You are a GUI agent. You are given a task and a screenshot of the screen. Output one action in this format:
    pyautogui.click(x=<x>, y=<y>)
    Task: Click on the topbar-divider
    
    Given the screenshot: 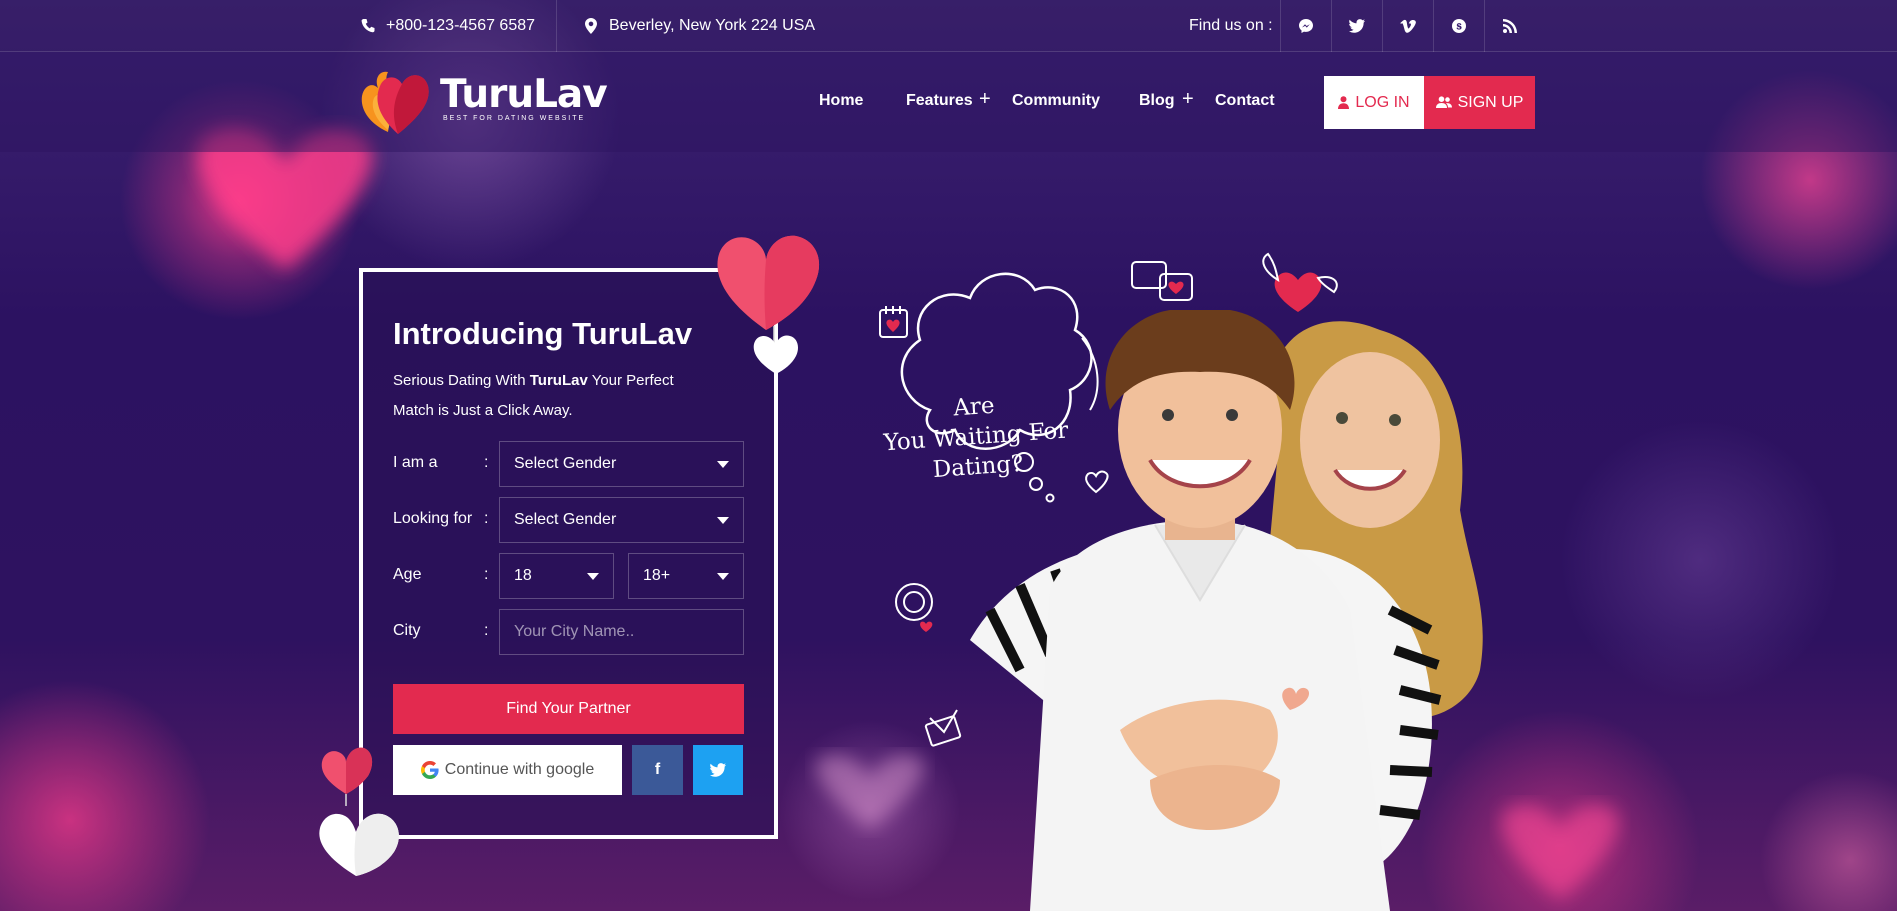 What is the action you would take?
    pyautogui.click(x=556, y=26)
    